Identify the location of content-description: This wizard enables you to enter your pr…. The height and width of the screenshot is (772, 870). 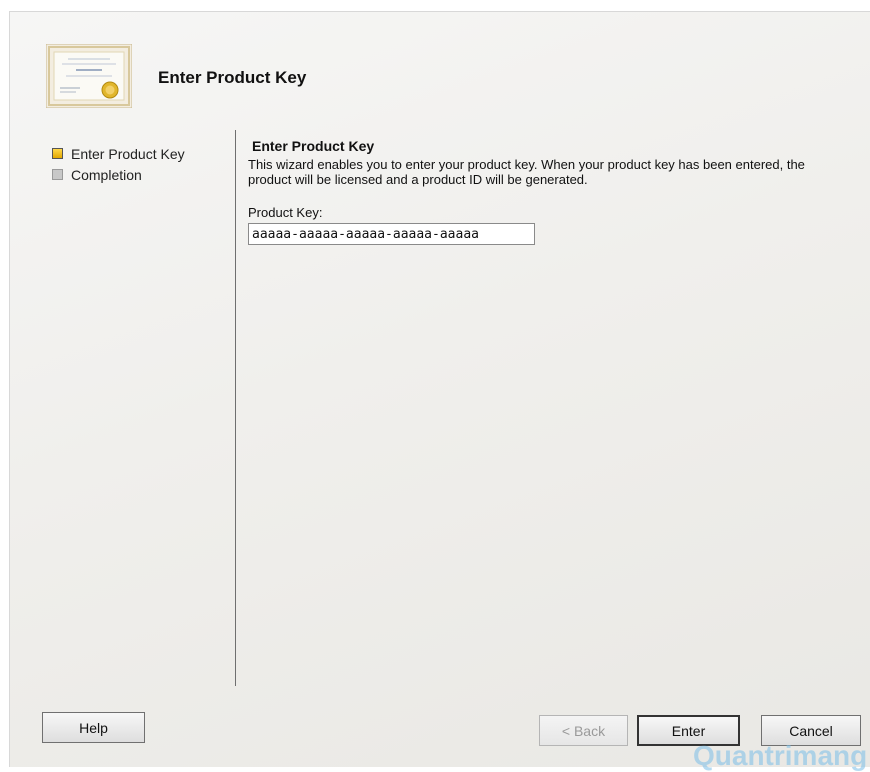
(526, 172).